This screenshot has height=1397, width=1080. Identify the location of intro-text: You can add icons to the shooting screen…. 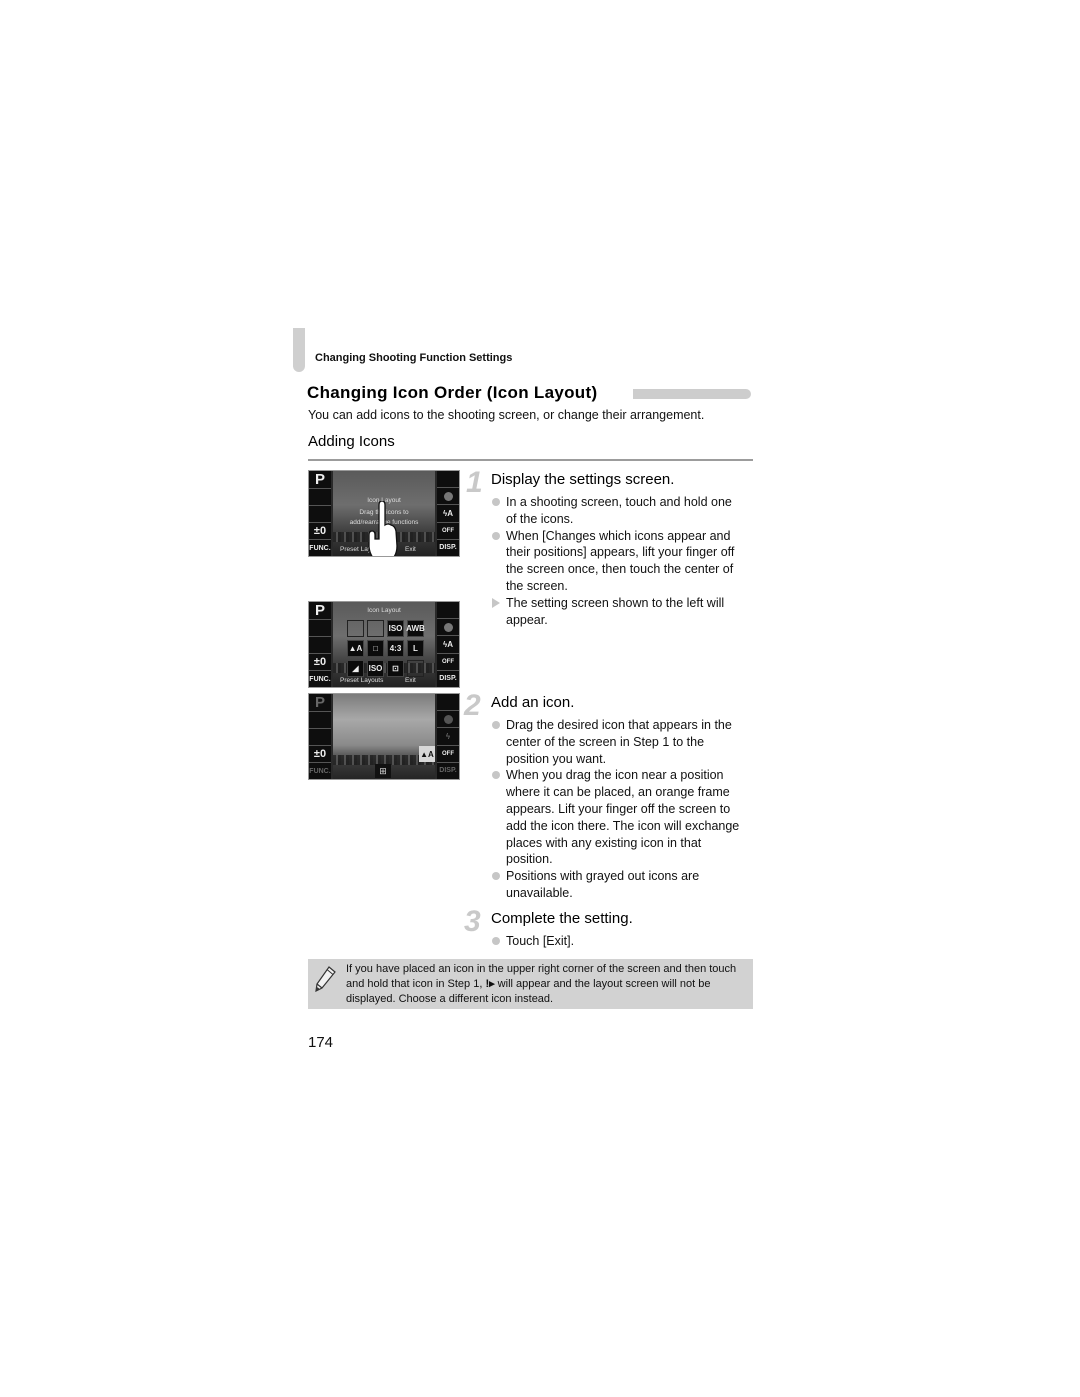
(506, 415).